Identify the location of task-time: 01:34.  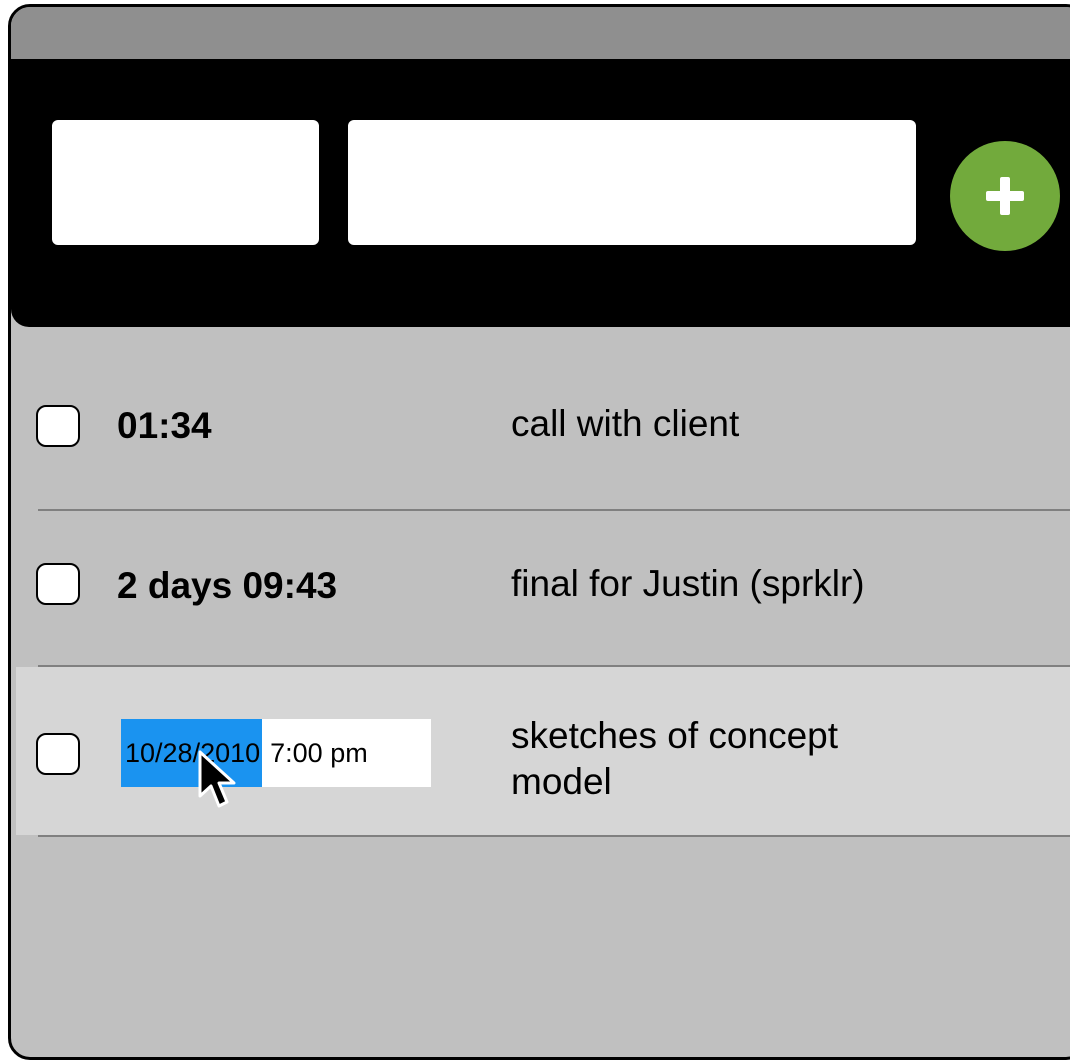
(164, 425).